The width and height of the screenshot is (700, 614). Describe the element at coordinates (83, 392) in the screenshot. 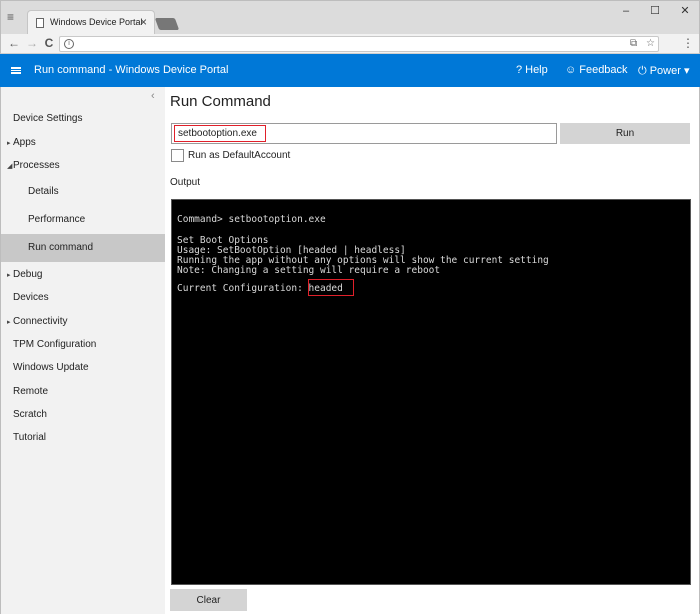

I see `sidebar-item-remote: Remote` at that location.